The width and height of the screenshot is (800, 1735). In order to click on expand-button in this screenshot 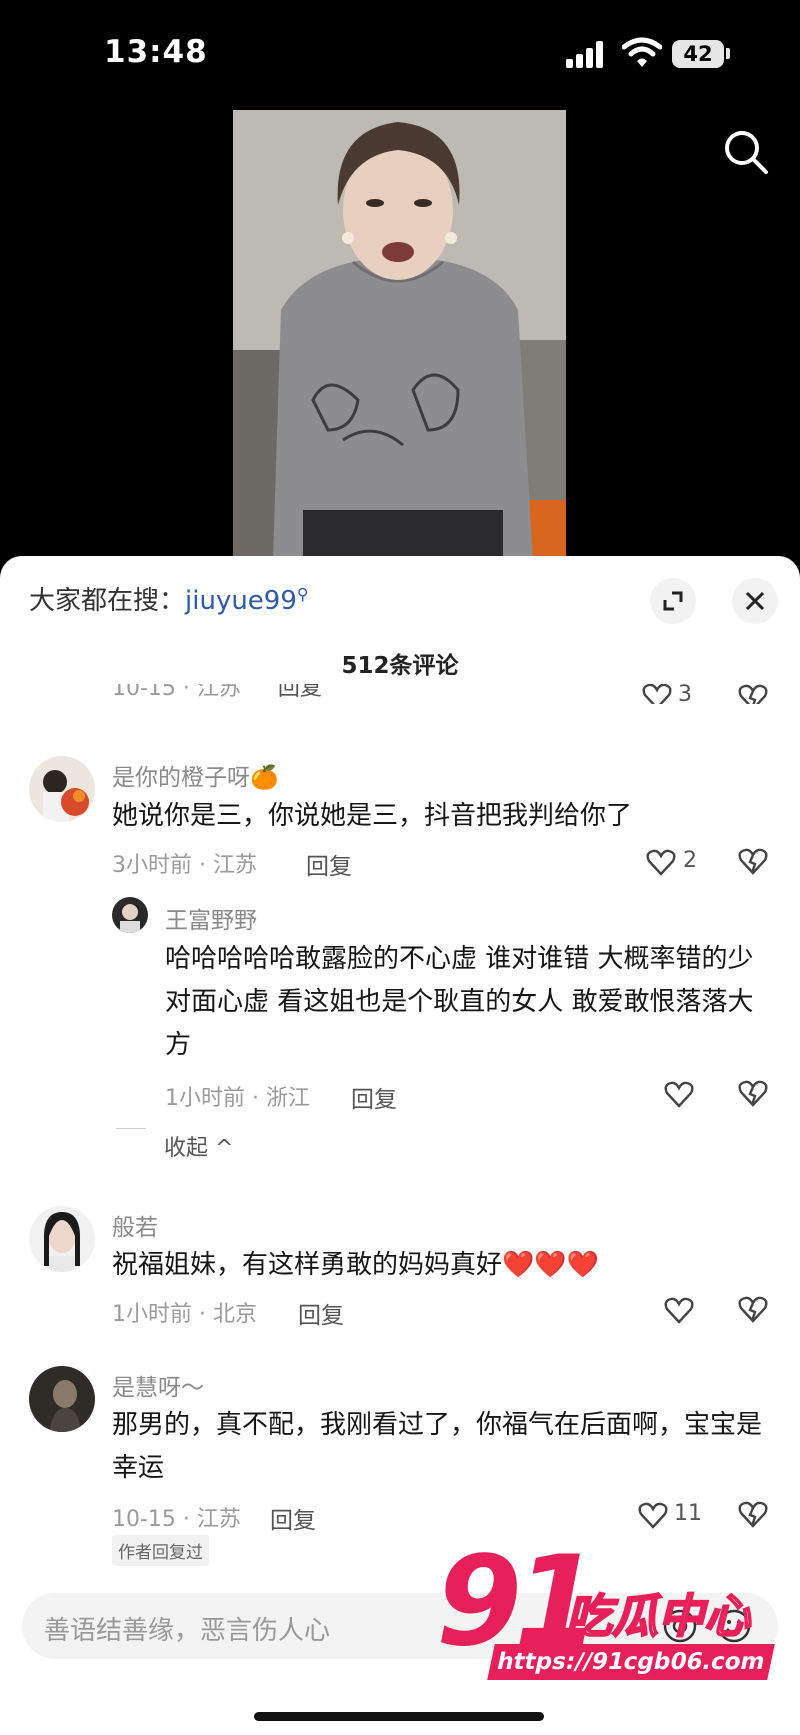, I will do `click(673, 601)`.